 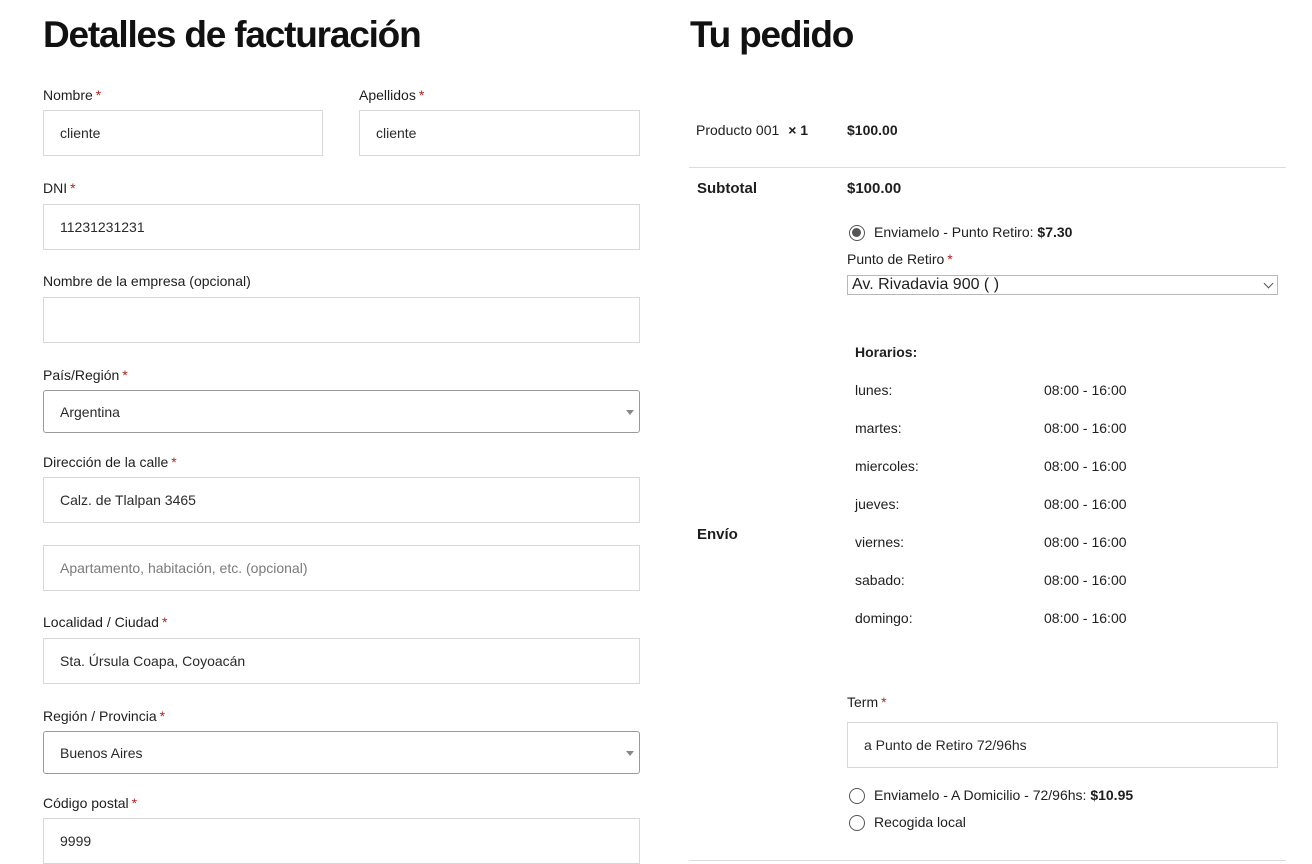 What do you see at coordinates (1268, 283) in the screenshot?
I see `chevron-down-icon` at bounding box center [1268, 283].